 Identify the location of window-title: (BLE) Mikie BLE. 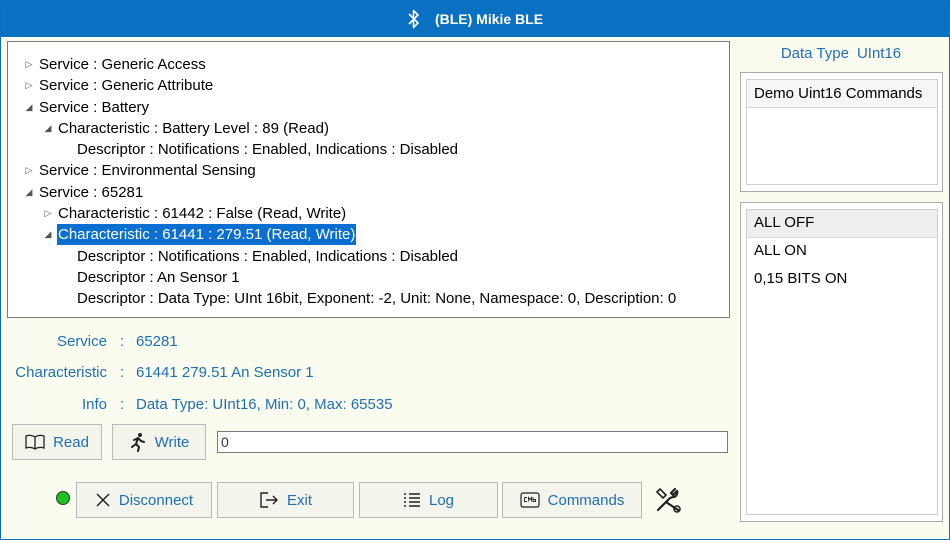
(489, 19).